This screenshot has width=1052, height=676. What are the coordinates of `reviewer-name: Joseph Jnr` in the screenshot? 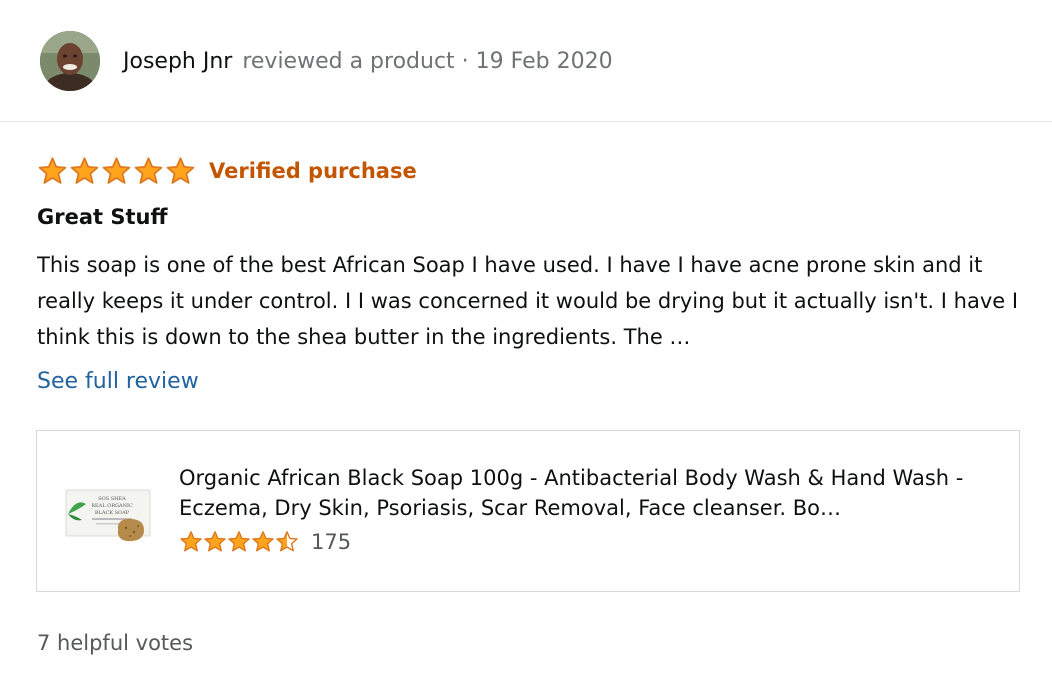 It's located at (177, 61).